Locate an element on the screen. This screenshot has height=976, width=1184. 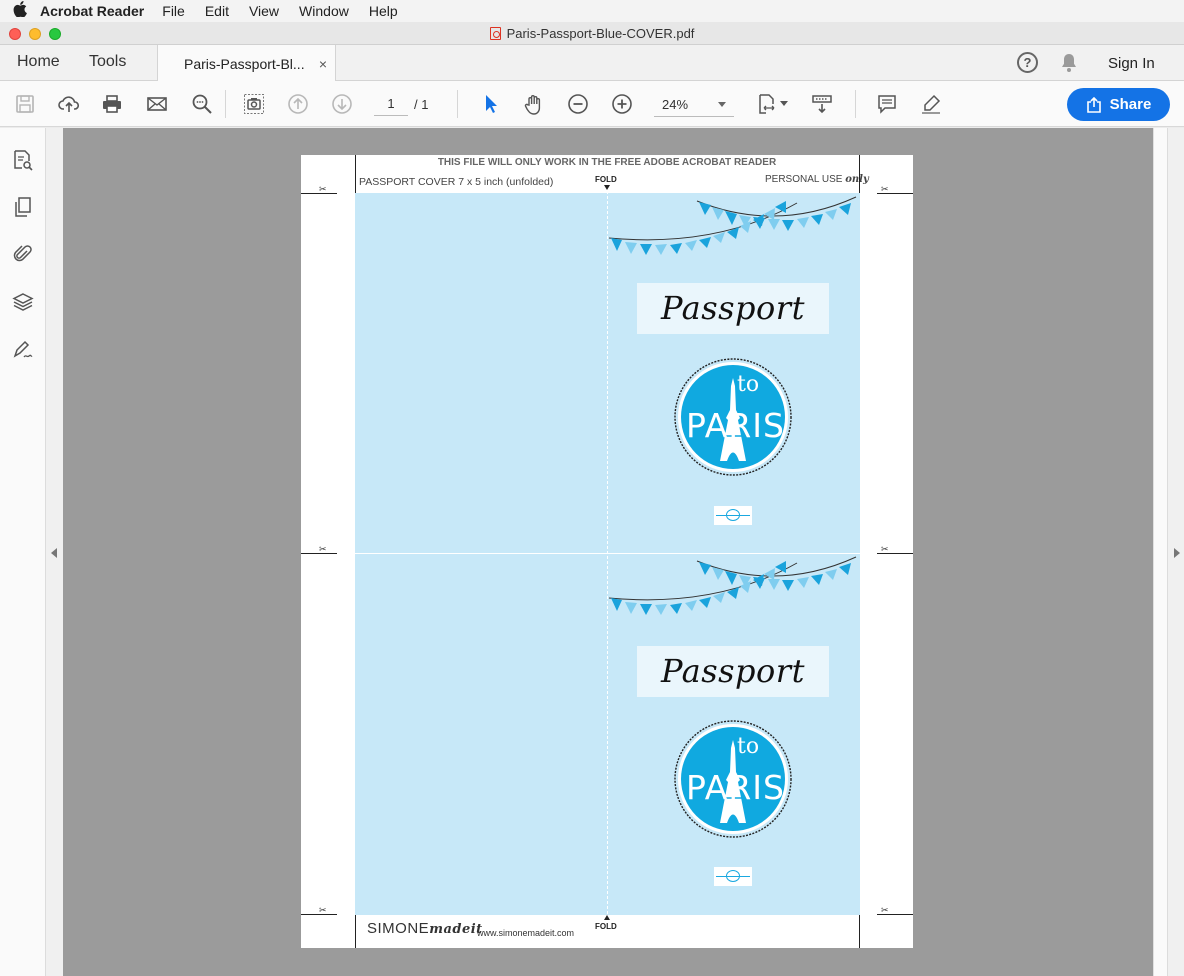
apple-icon is located at coordinates (20, 11).